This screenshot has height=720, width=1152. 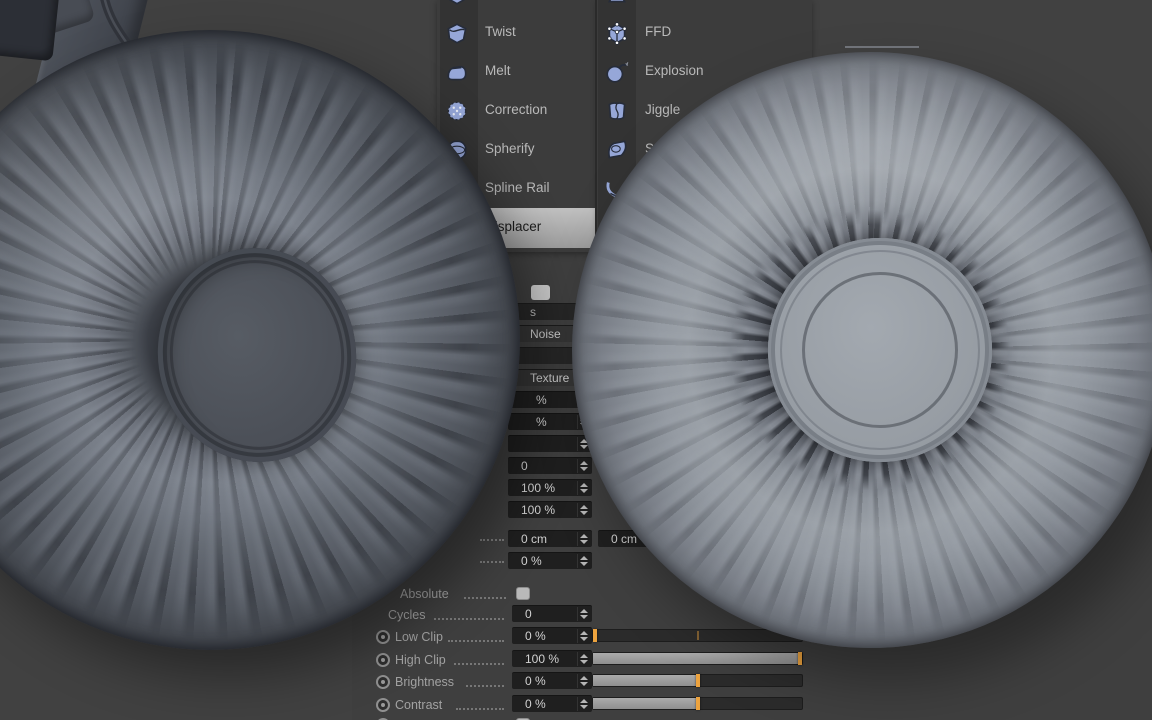 What do you see at coordinates (617, 111) in the screenshot?
I see `jiggle-icon` at bounding box center [617, 111].